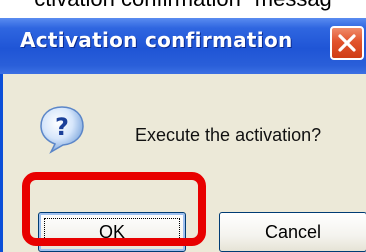 The height and width of the screenshot is (252, 366). I want to click on close-icon, so click(347, 43).